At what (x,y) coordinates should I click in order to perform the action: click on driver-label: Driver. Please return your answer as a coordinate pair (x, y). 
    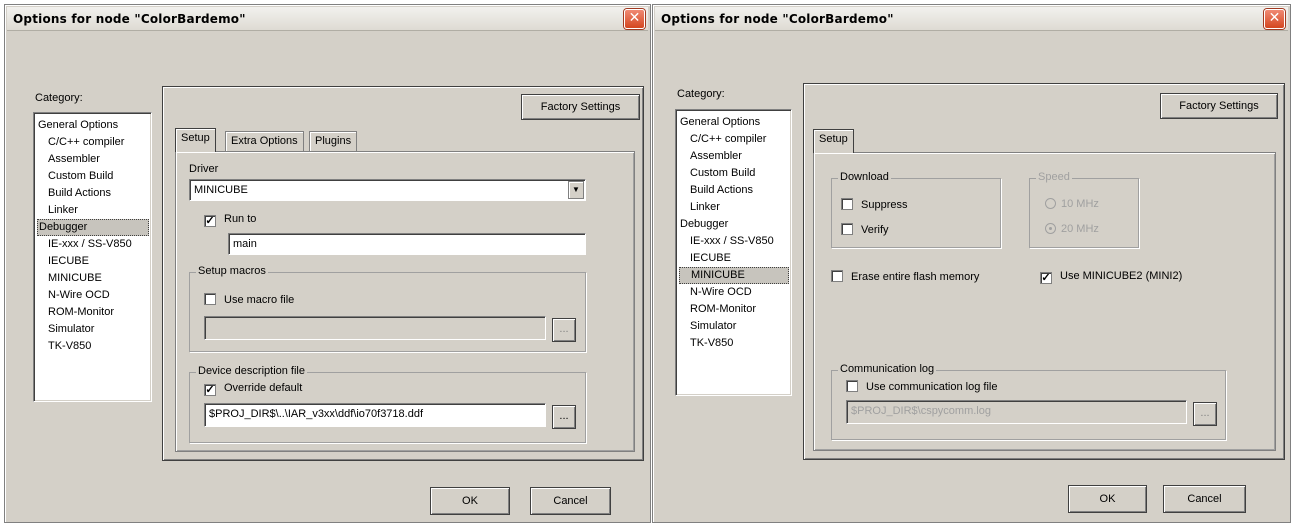
    Looking at the image, I should click on (204, 169).